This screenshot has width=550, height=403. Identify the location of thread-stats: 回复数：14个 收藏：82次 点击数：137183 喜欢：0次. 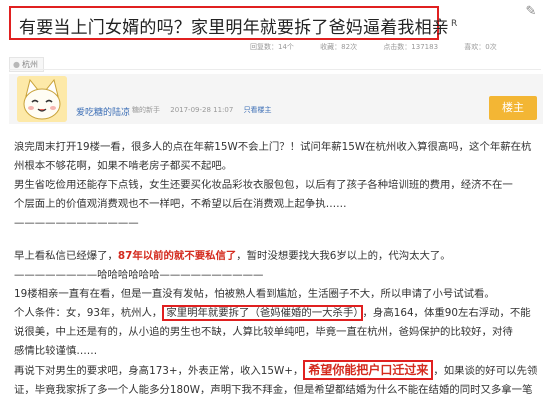
(385, 47).